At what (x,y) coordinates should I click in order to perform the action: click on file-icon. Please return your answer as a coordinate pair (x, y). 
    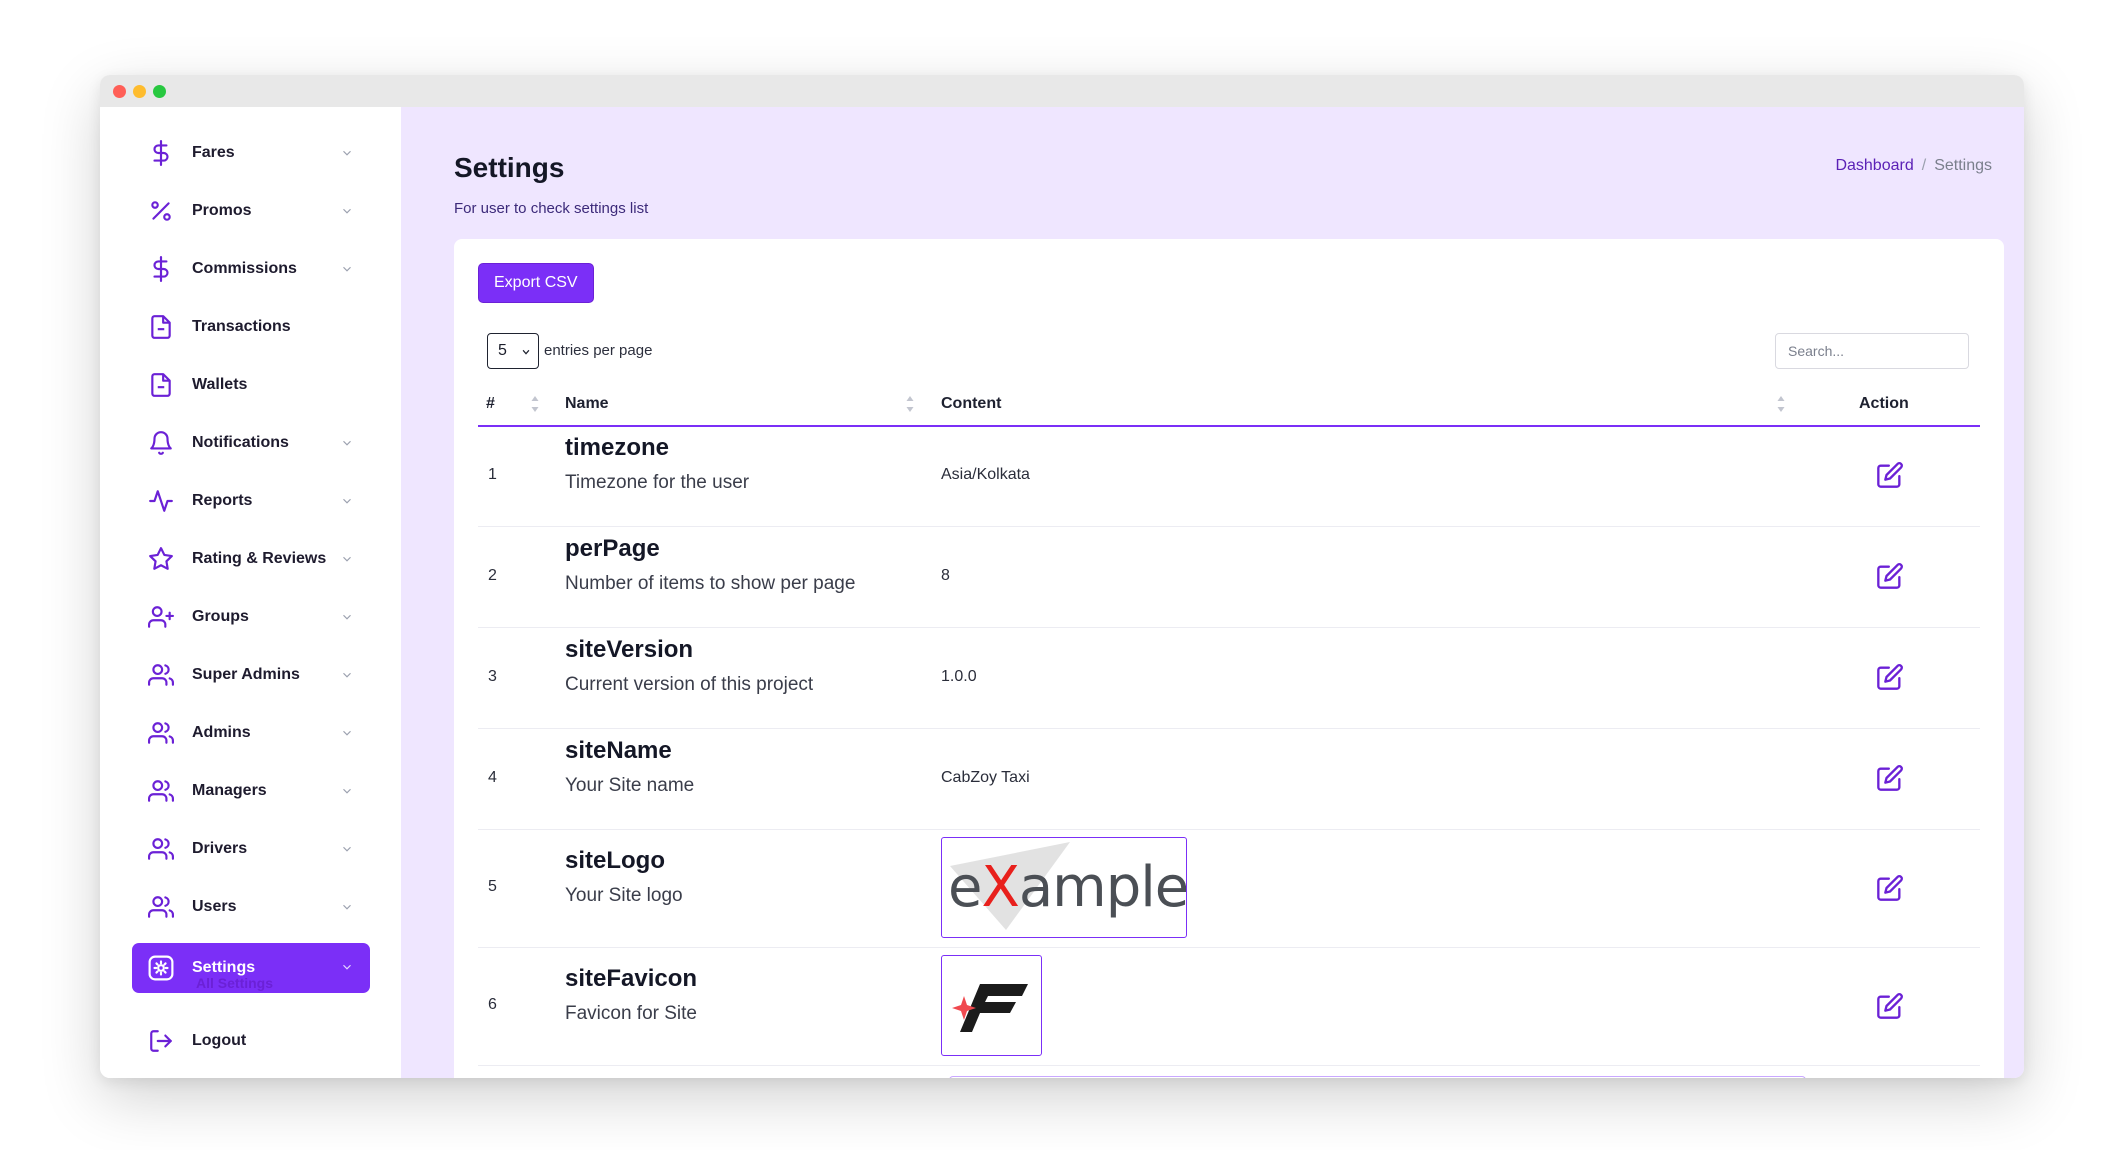
    Looking at the image, I should click on (161, 385).